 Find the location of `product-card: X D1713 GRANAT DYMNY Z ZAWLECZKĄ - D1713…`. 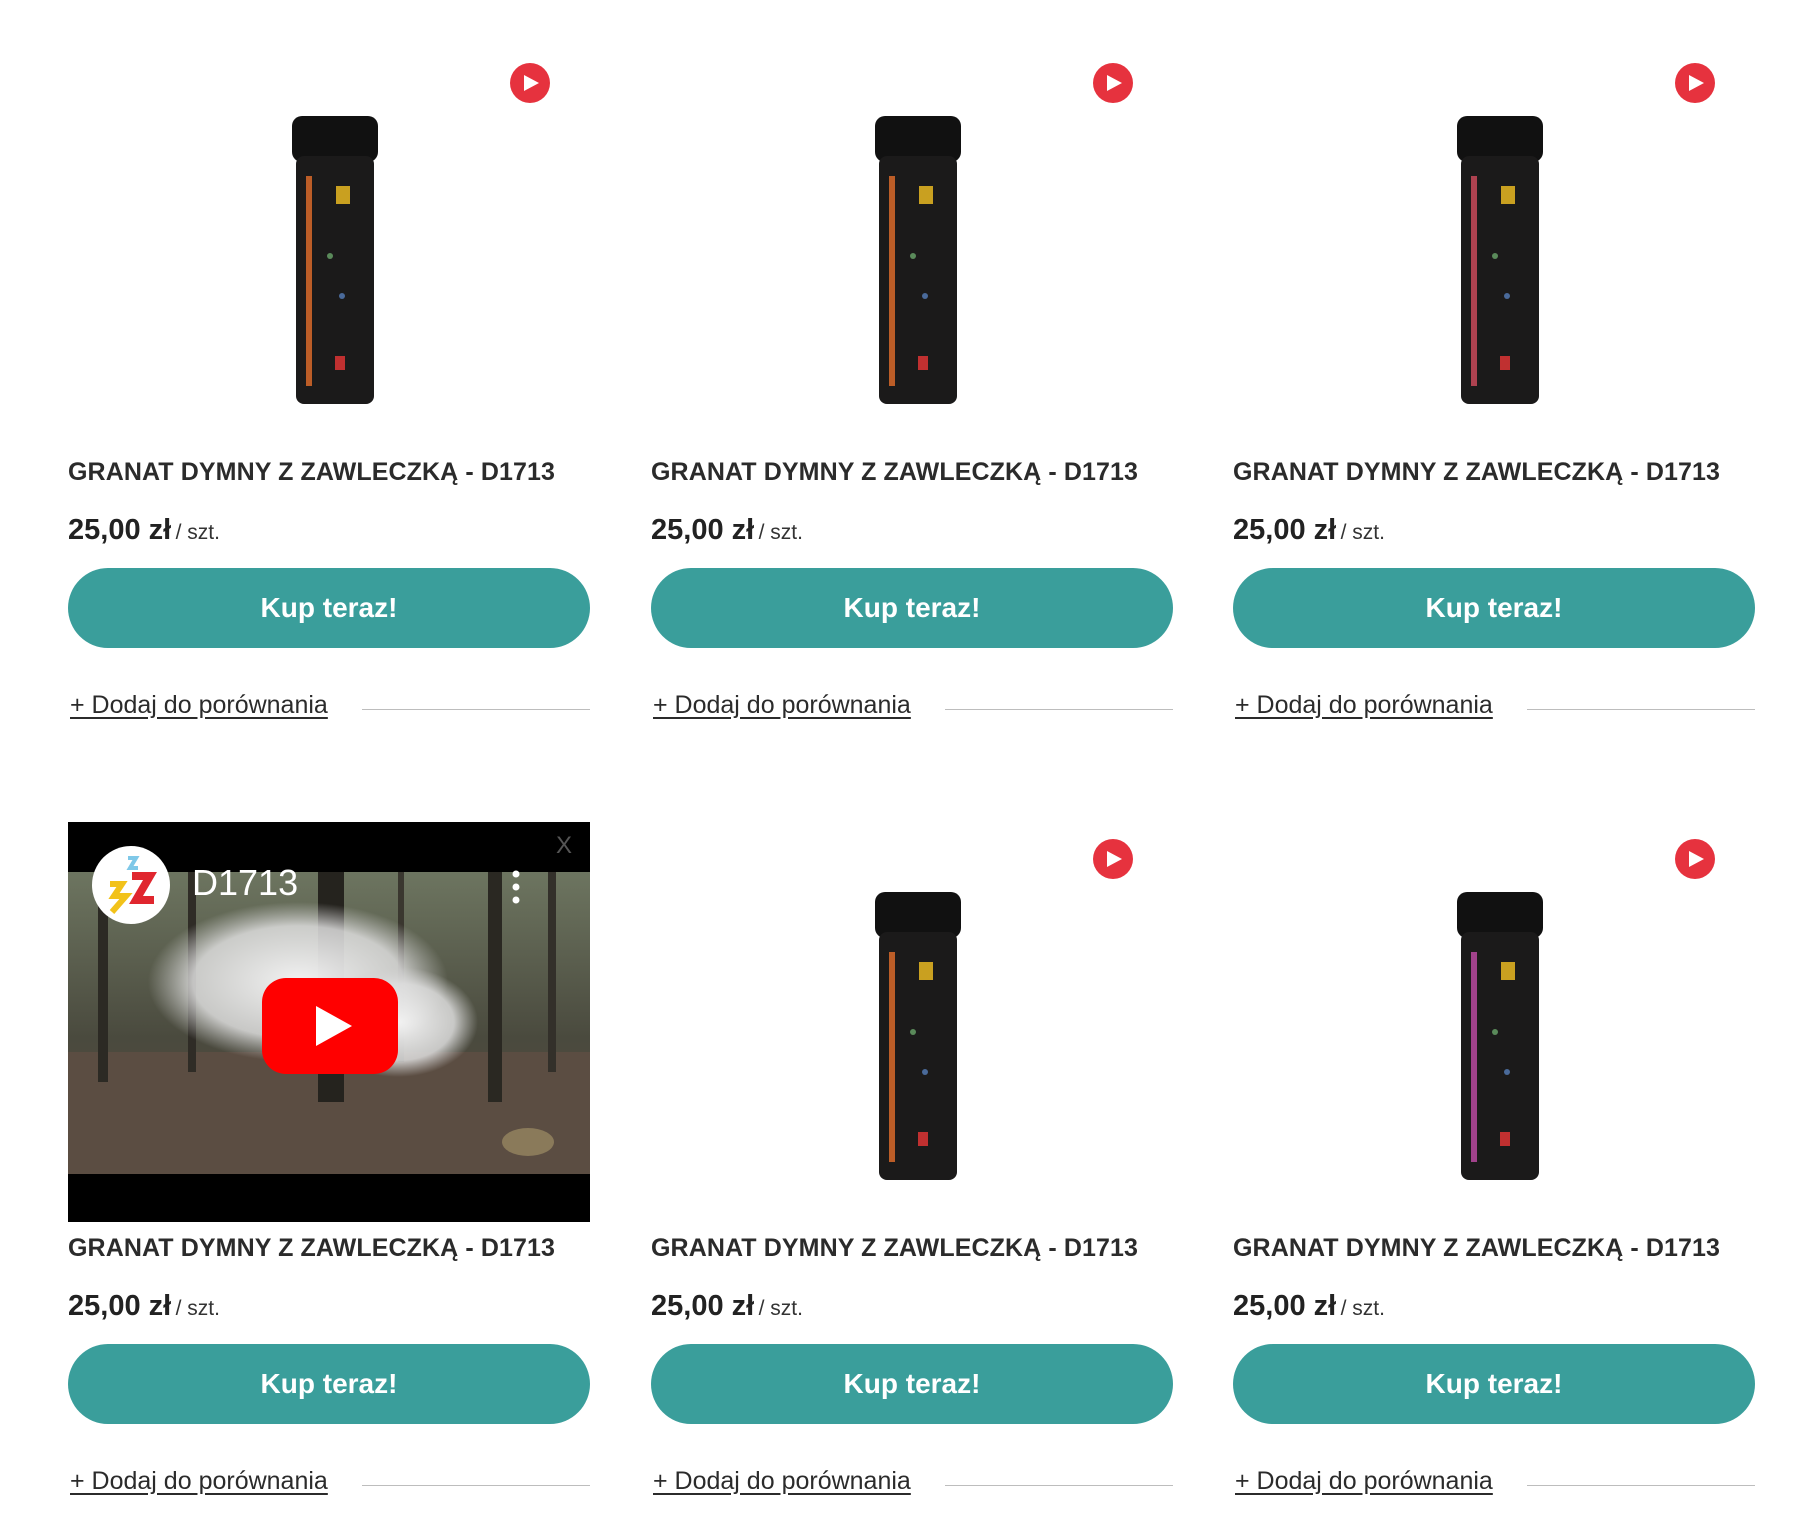

product-card: X D1713 GRANAT DYMNY Z ZAWLECZKĄ - D1713… is located at coordinates (329, 1158).